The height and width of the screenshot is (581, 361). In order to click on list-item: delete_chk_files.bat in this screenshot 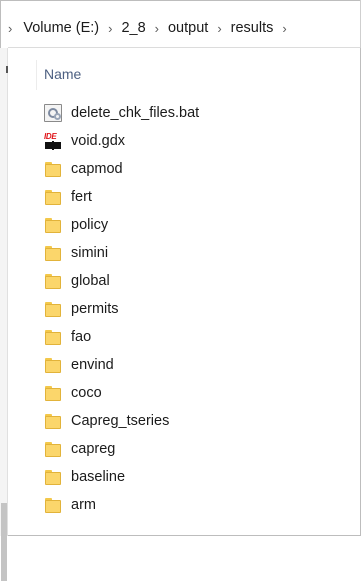, I will do `click(121, 113)`.